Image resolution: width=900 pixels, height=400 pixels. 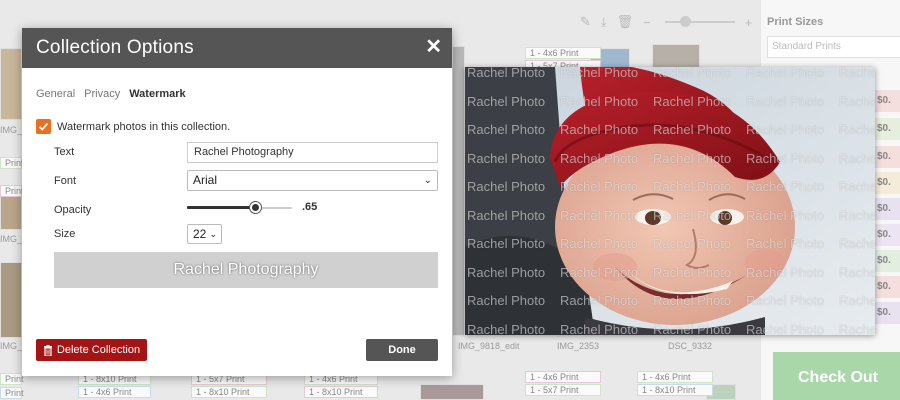 I want to click on zoom-minus-icon: −, so click(x=647, y=22).